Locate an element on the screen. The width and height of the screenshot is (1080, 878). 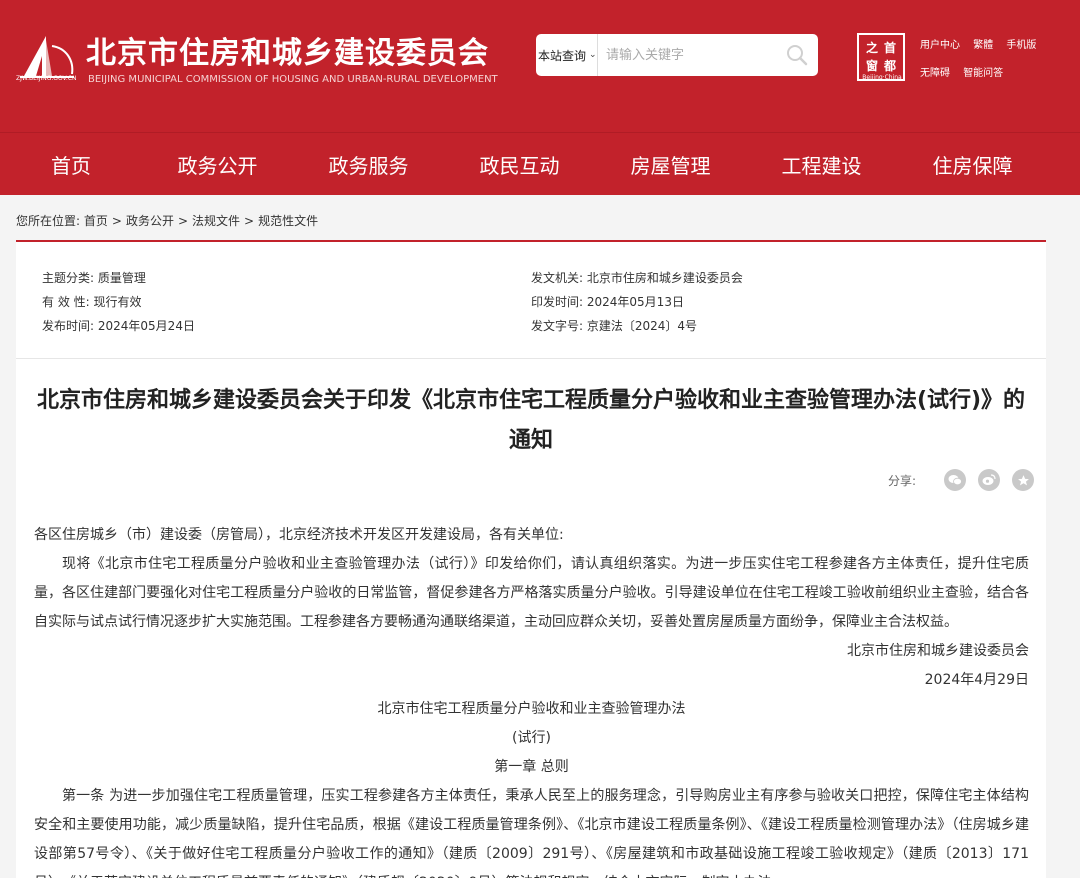
meta-publish-label: 发布时间: is located at coordinates (68, 326).